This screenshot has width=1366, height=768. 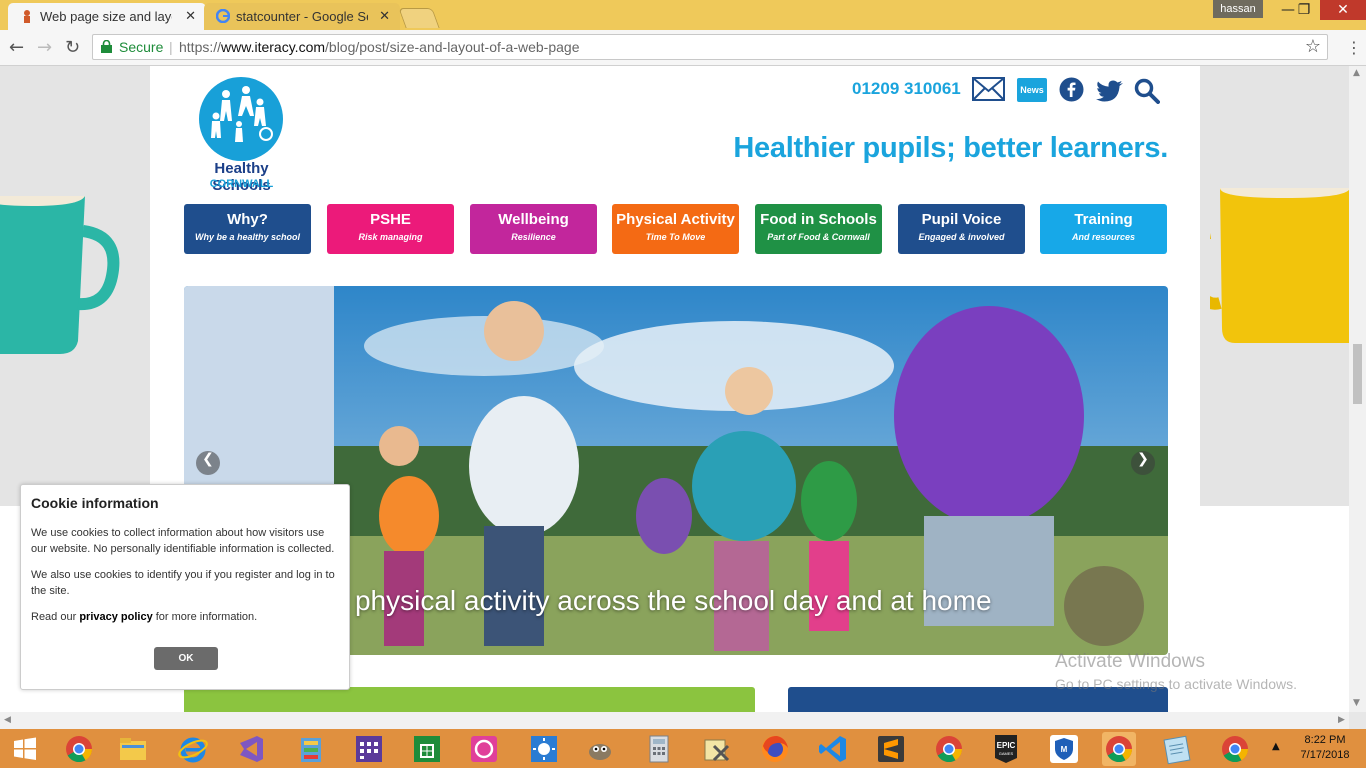 What do you see at coordinates (115, 617) in the screenshot?
I see `privacy-policy-link: privacy policy` at bounding box center [115, 617].